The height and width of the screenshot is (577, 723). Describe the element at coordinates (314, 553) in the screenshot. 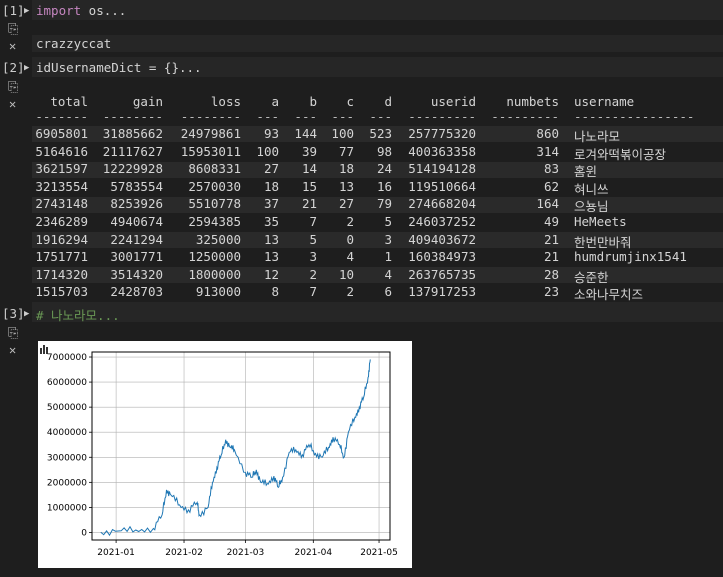

I see `x-tick-label: 2021-04` at that location.